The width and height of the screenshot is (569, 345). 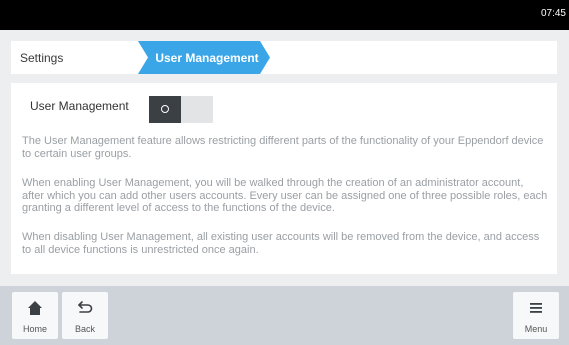 What do you see at coordinates (284, 57) in the screenshot?
I see `breadcrumb: Settings User Management` at bounding box center [284, 57].